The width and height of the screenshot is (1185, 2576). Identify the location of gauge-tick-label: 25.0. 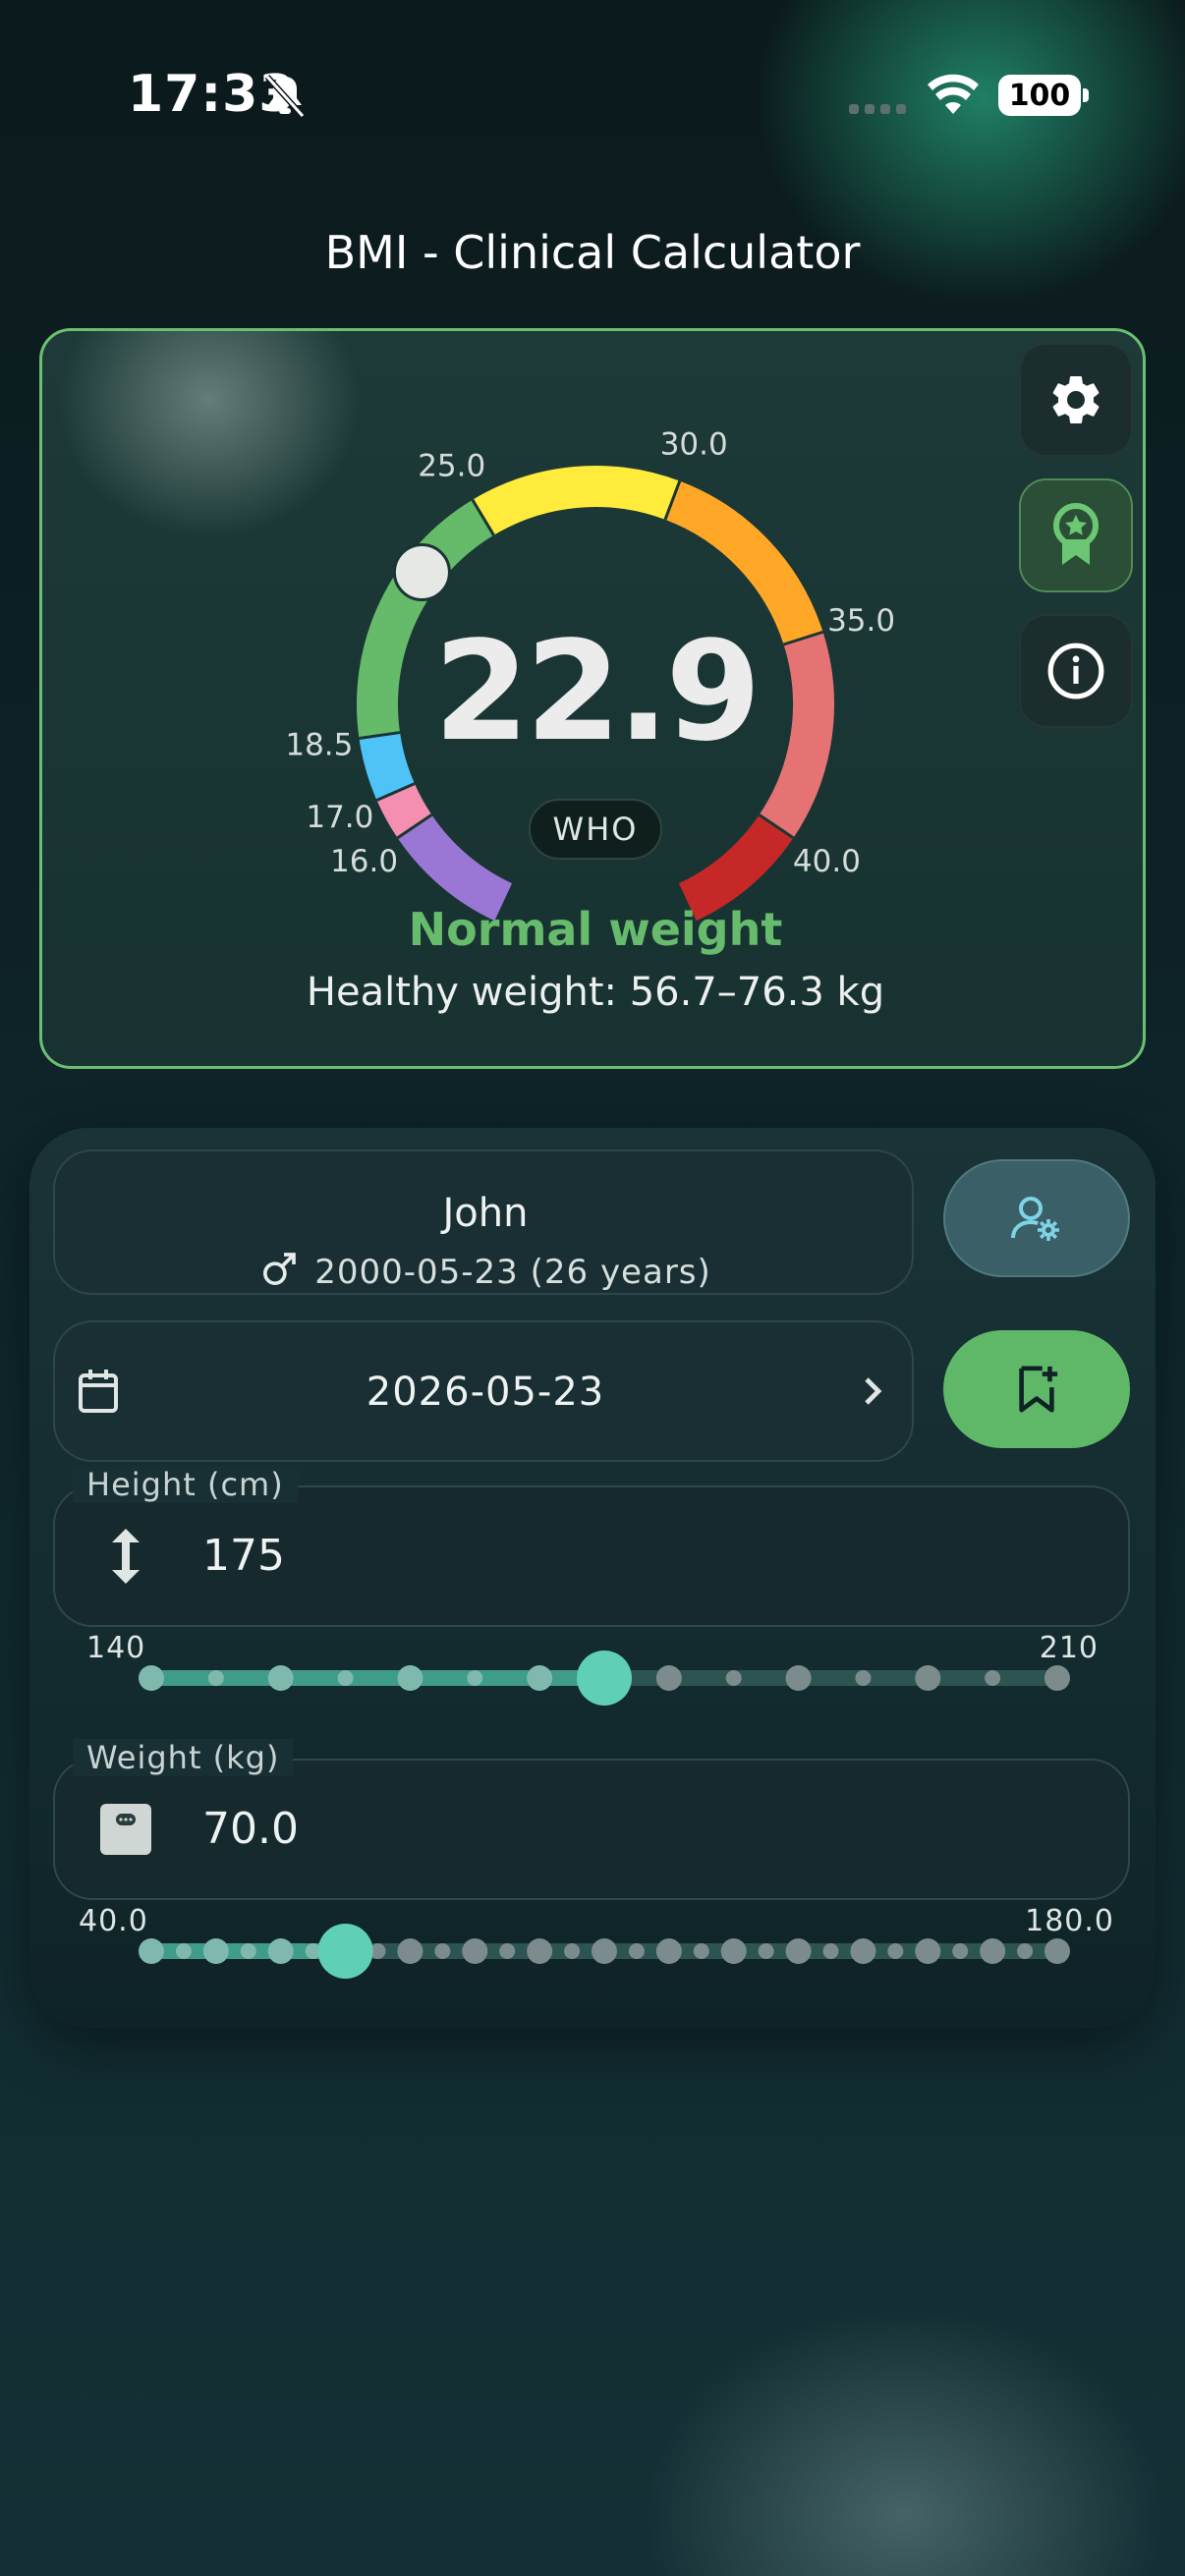
(452, 466).